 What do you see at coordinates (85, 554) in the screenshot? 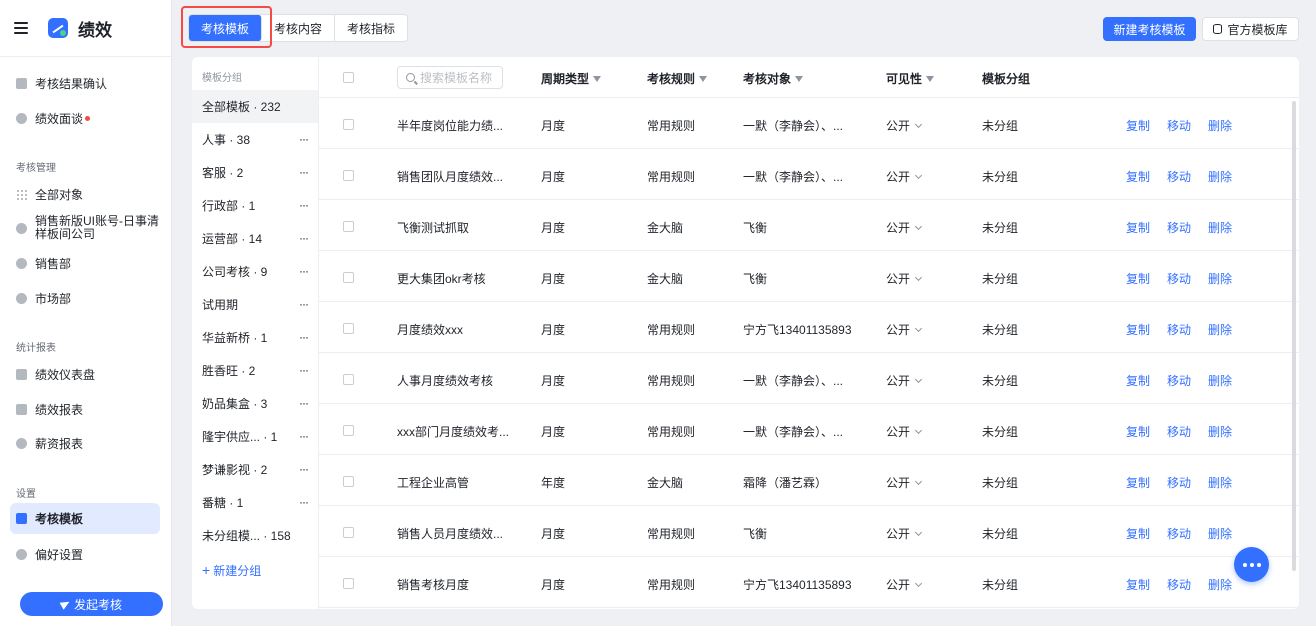
I see `sidebar-item-preferences: 偏好设置` at bounding box center [85, 554].